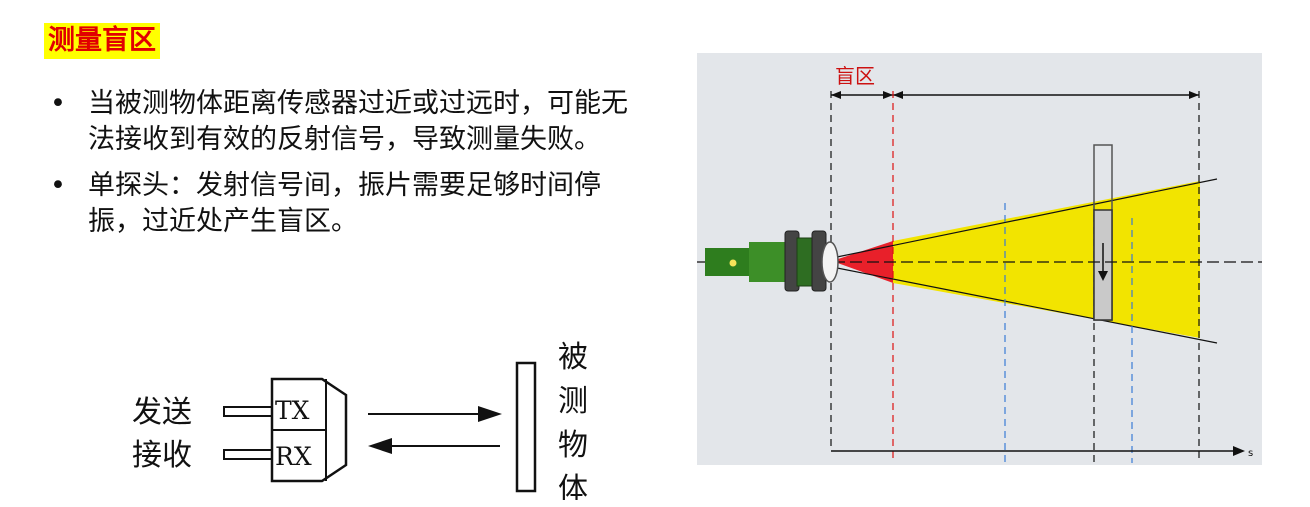 The image size is (1310, 507). I want to click on target-object, so click(526, 427).